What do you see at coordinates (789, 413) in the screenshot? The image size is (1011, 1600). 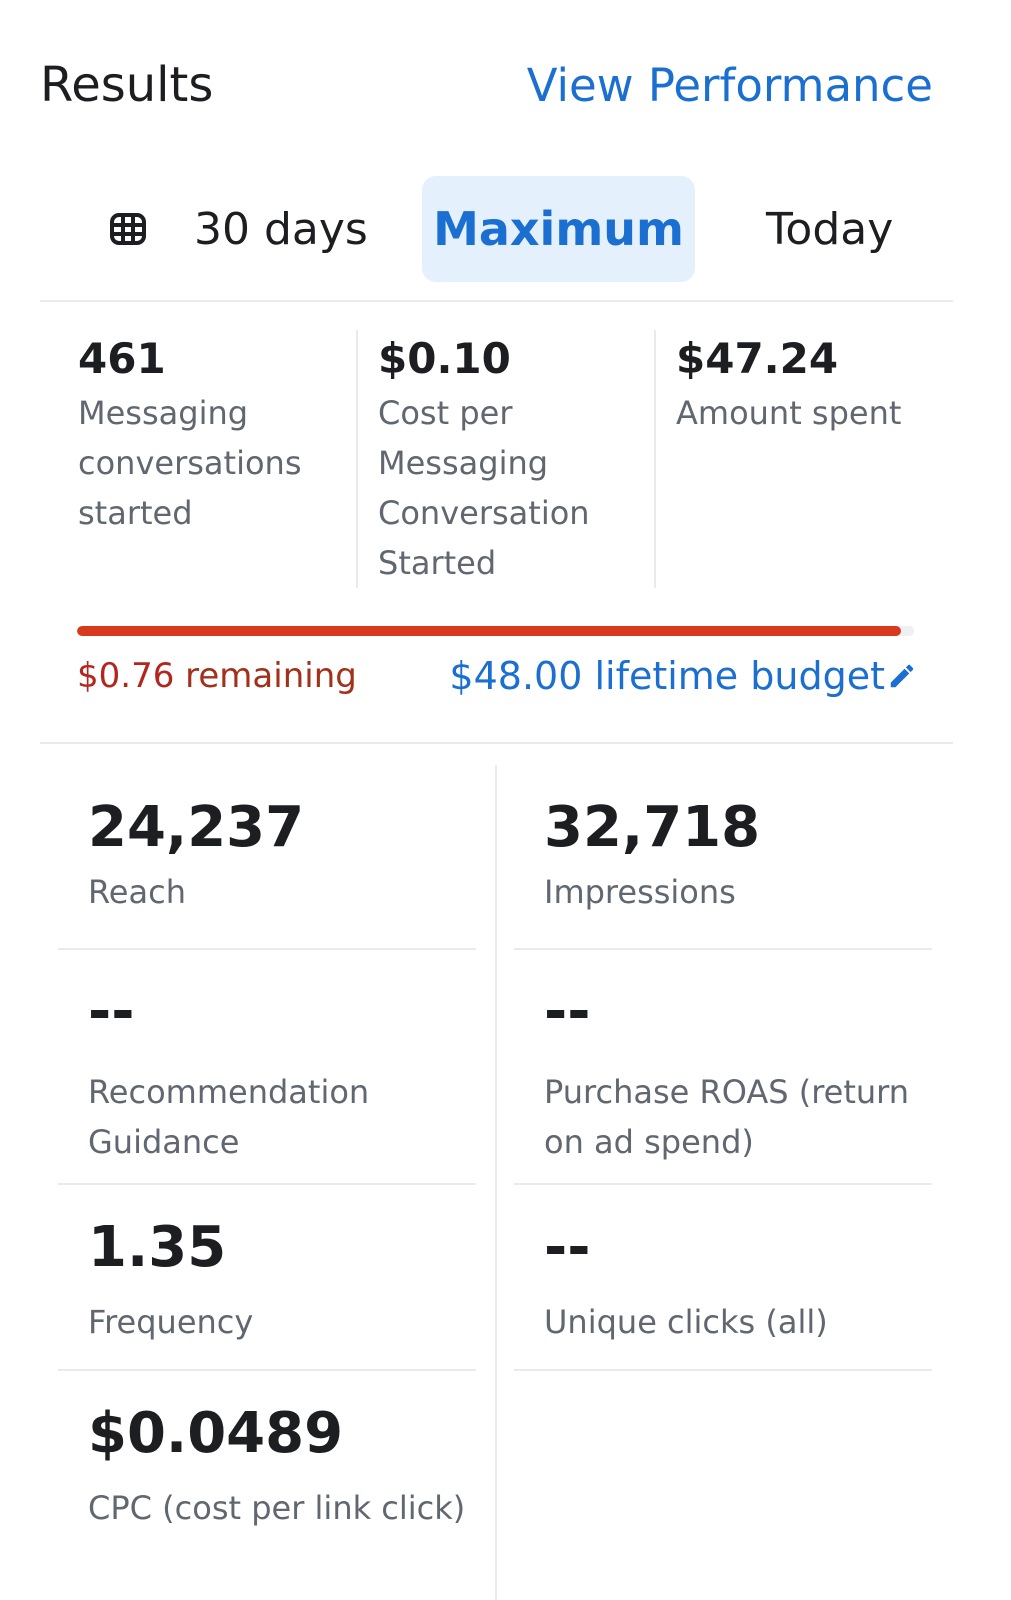 I see `stat-label-line: Amount spent` at bounding box center [789, 413].